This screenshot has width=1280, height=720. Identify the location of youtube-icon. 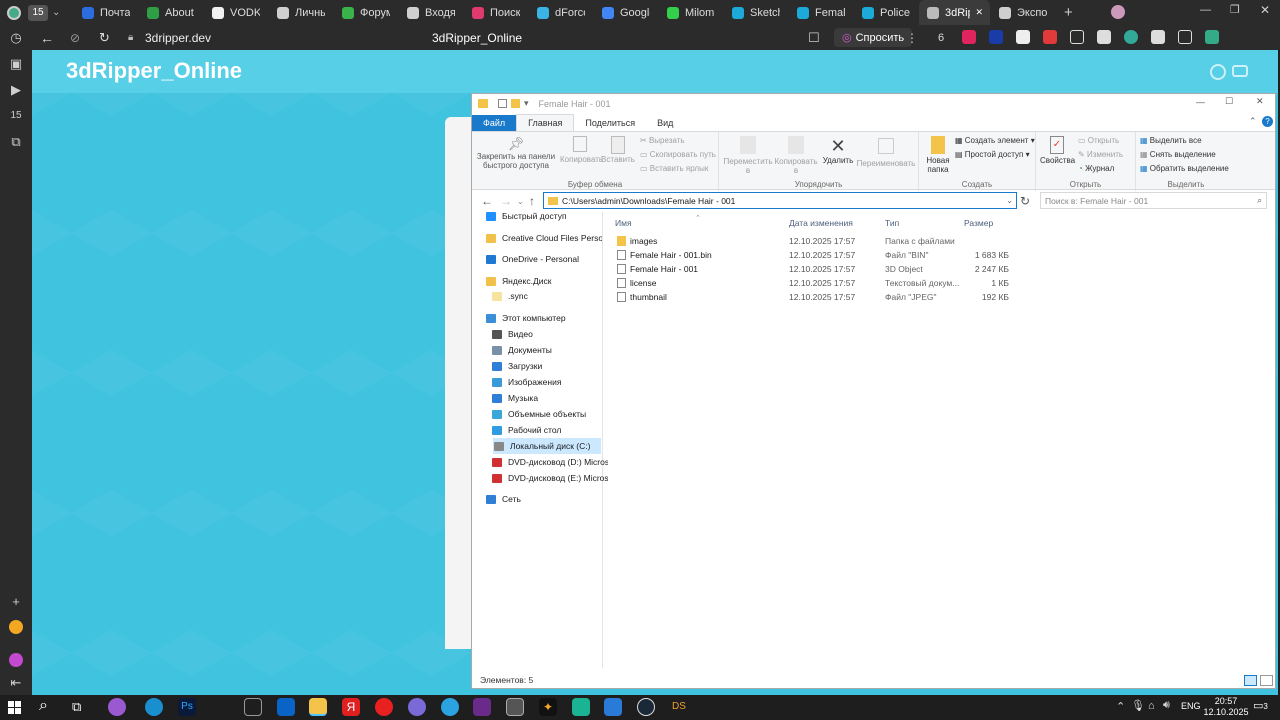
(1240, 71).